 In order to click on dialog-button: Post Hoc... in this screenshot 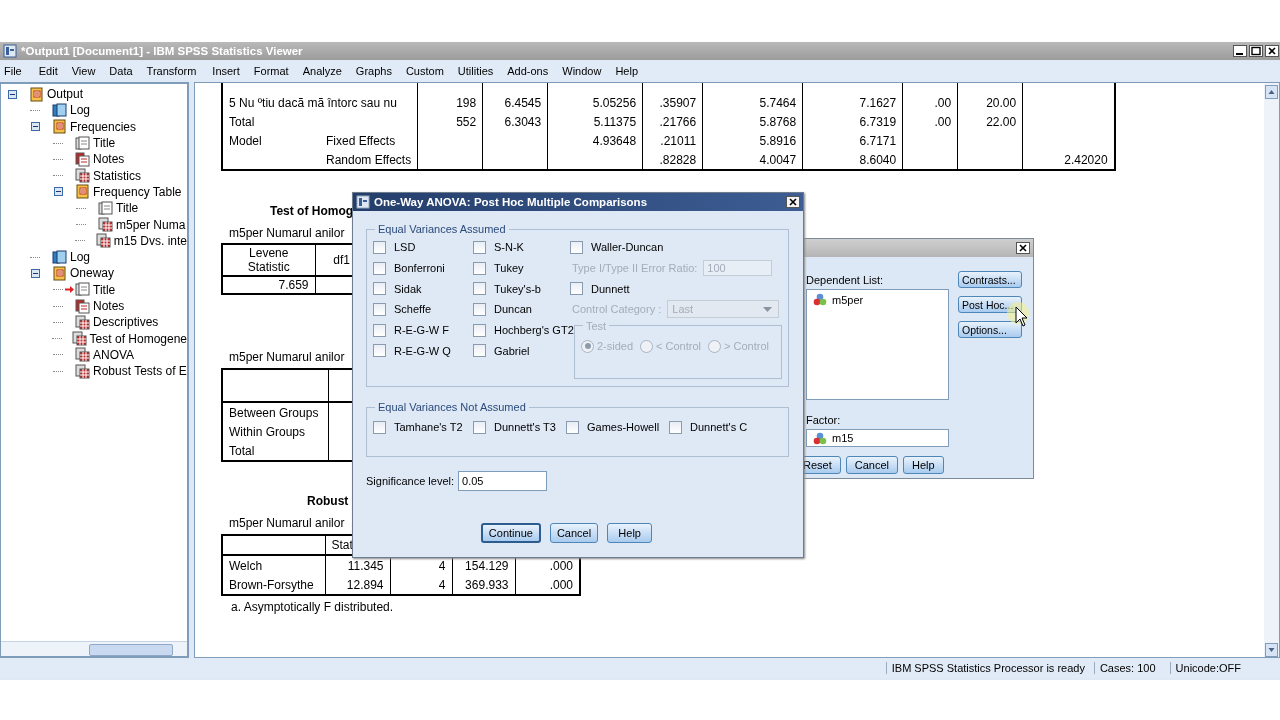, I will do `click(990, 304)`.